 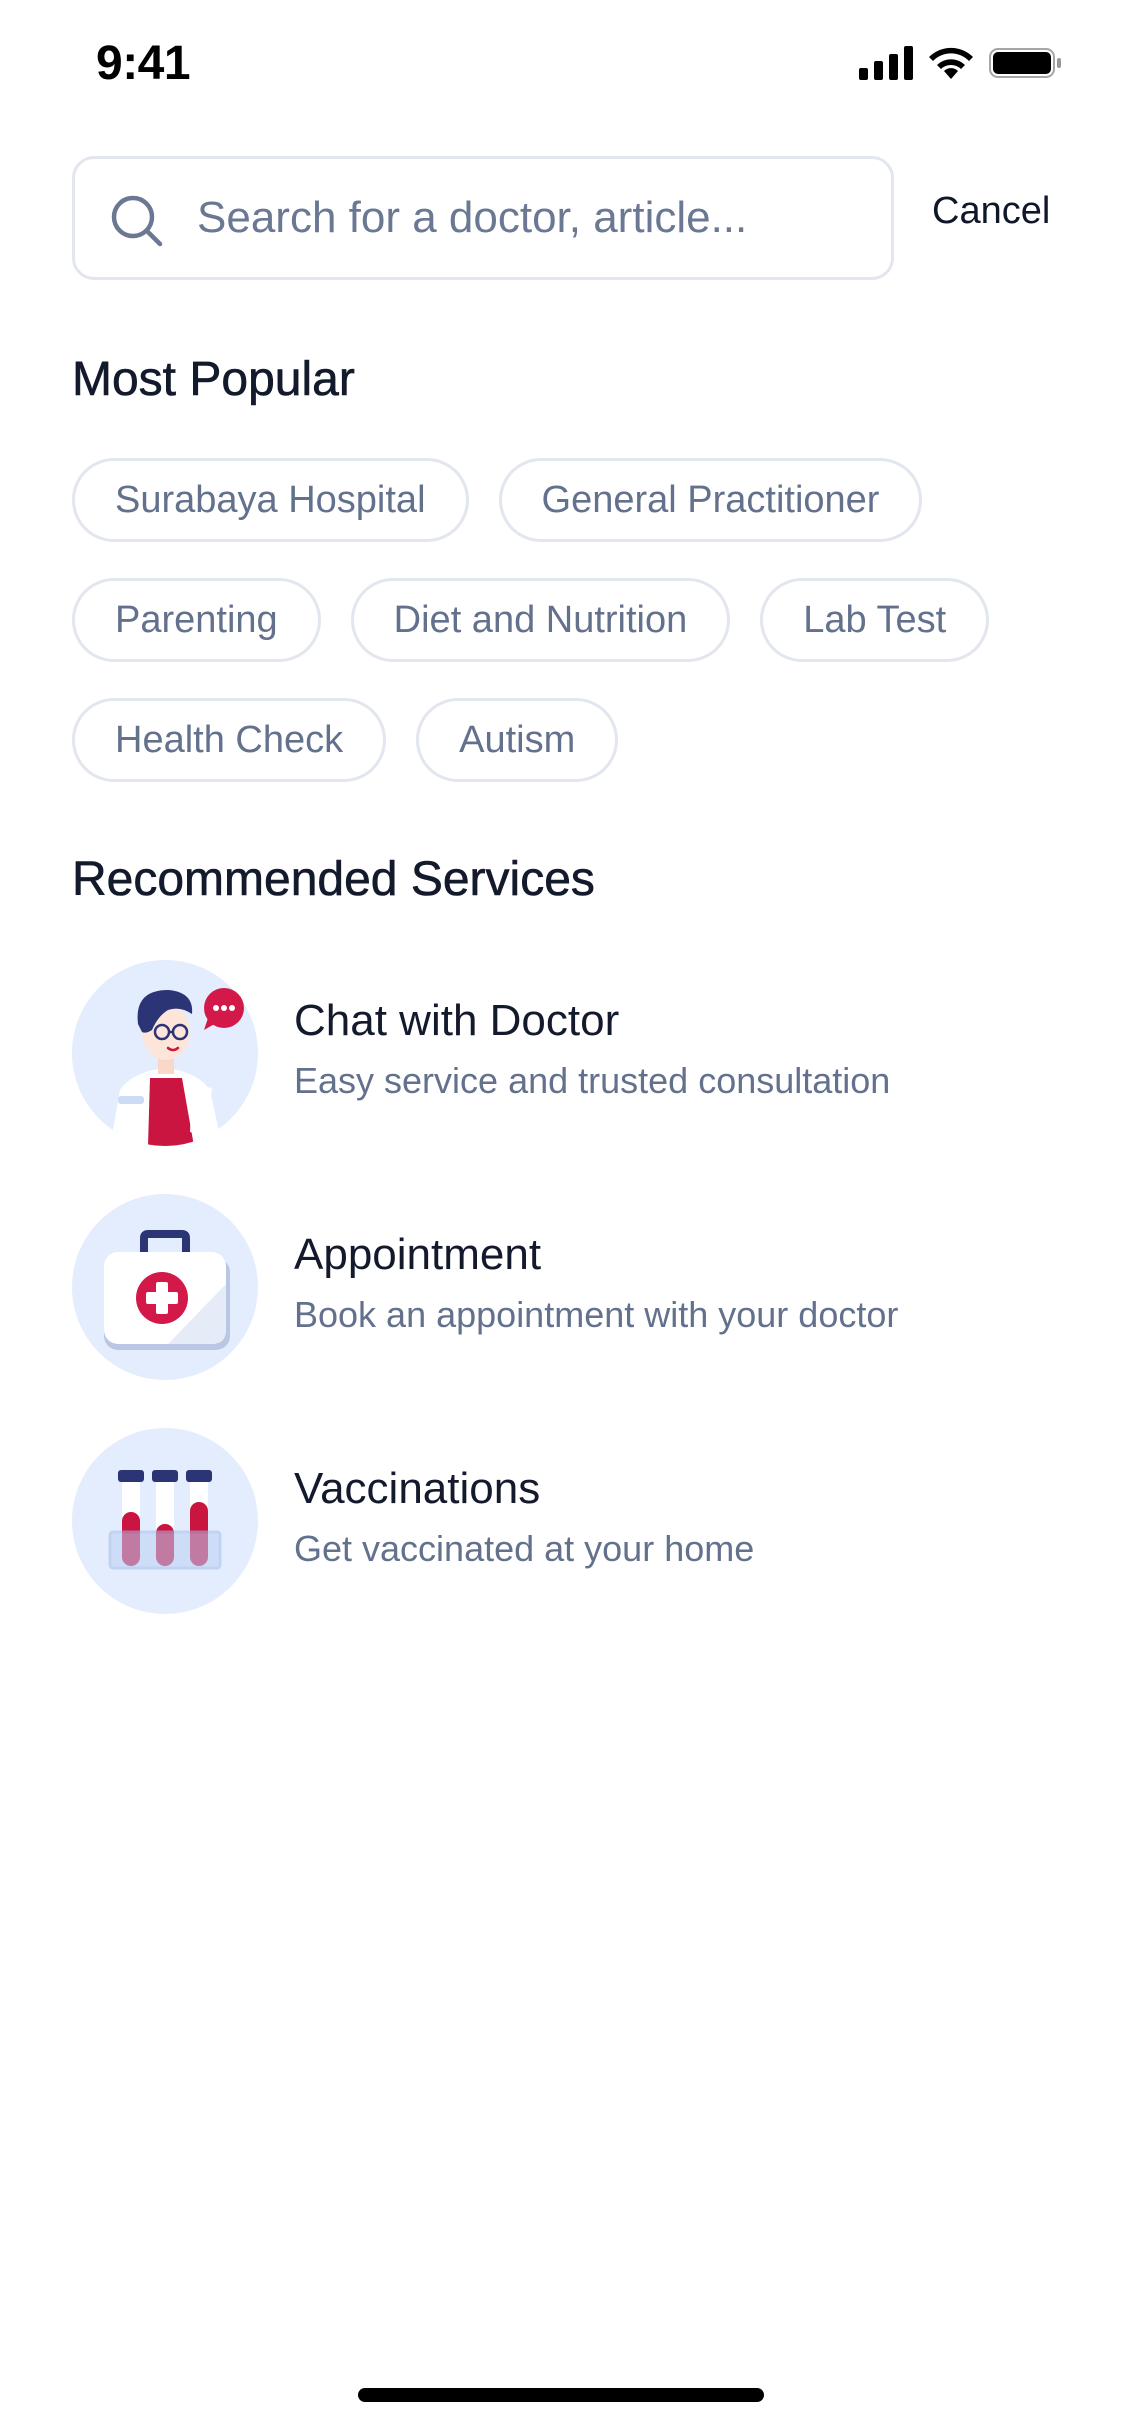 I want to click on service-title: Appointment, so click(x=418, y=1254).